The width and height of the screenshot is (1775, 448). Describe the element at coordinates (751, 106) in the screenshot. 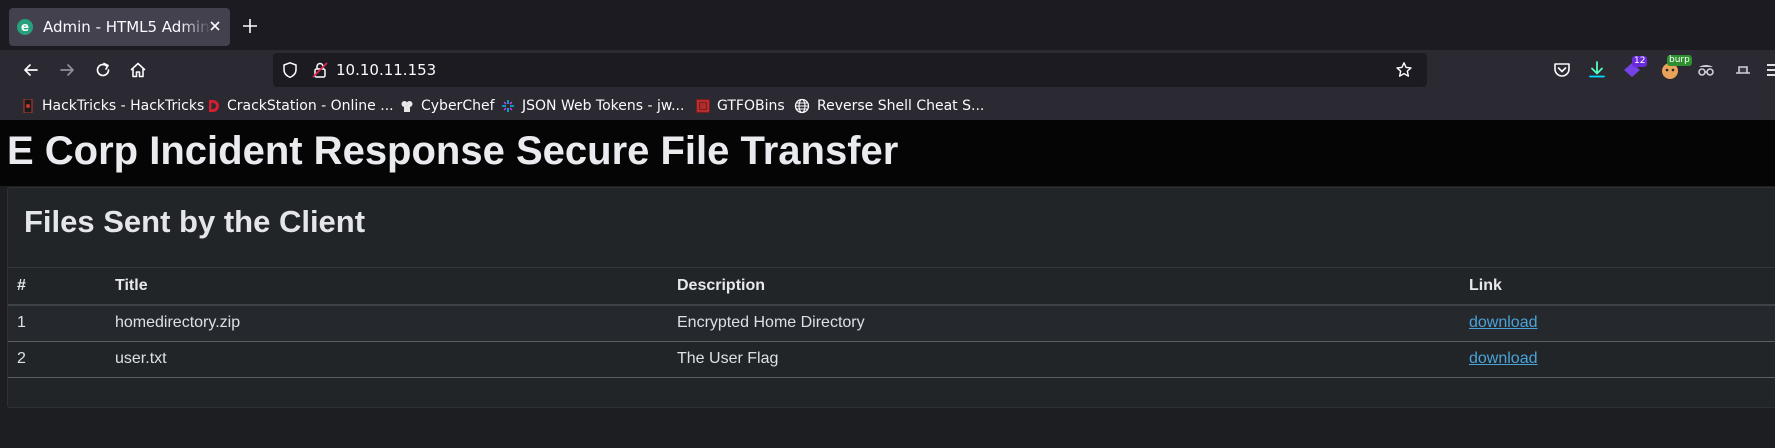

I see `bookmark-label: GTFOBins` at that location.